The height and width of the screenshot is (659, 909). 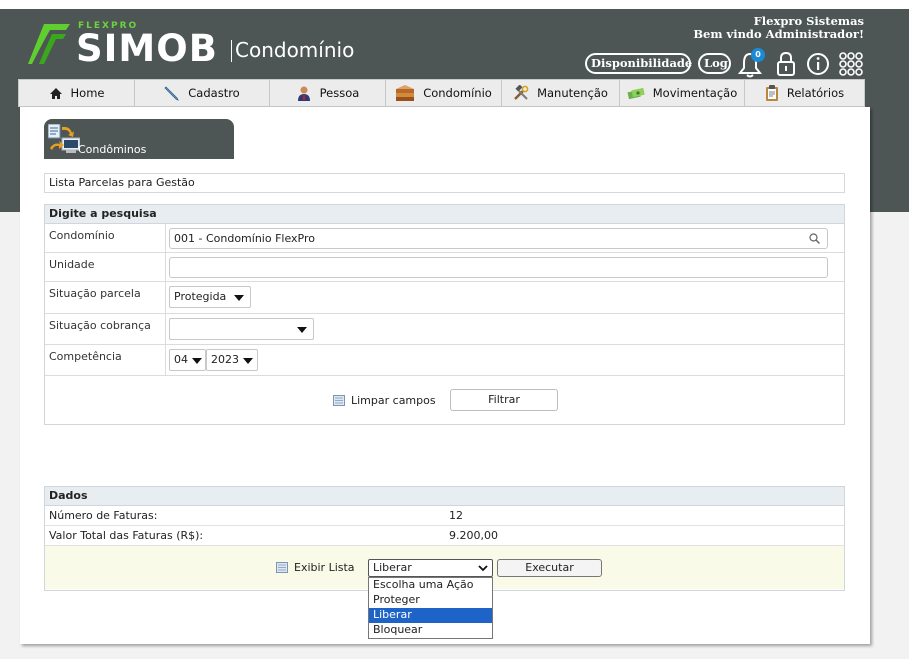 I want to click on clear-fields-button: Limpar campos, so click(x=384, y=400).